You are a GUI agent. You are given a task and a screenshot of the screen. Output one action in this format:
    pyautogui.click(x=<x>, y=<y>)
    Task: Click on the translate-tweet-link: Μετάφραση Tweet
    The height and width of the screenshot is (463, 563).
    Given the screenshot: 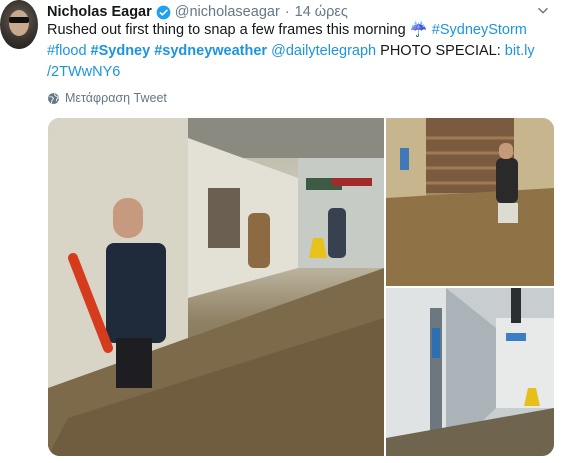 What is the action you would take?
    pyautogui.click(x=107, y=98)
    